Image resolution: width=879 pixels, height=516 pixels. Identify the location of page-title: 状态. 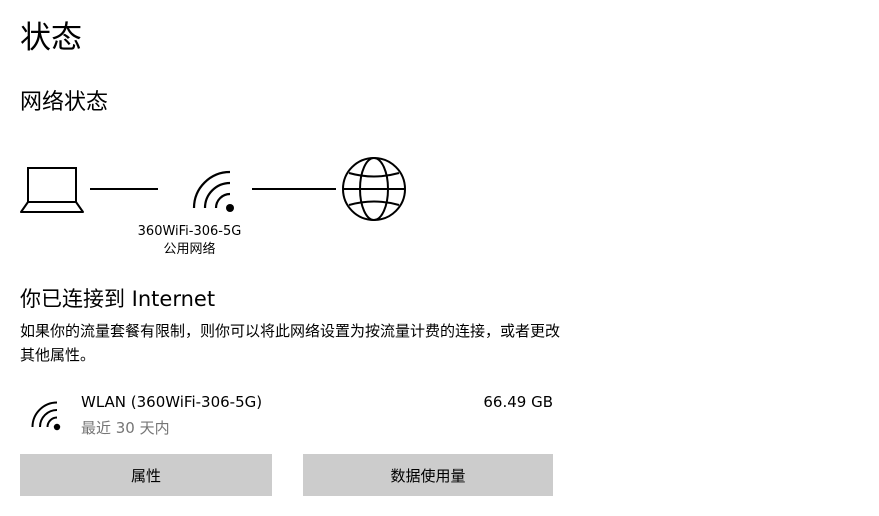
(51, 38).